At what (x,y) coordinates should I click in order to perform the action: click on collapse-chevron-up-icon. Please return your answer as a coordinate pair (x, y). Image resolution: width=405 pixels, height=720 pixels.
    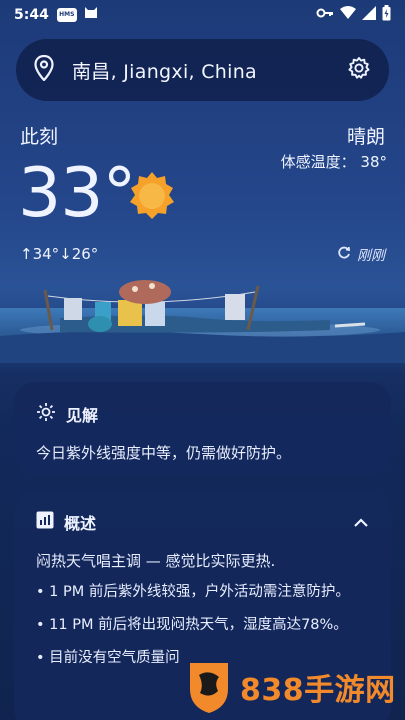
    Looking at the image, I should click on (361, 522).